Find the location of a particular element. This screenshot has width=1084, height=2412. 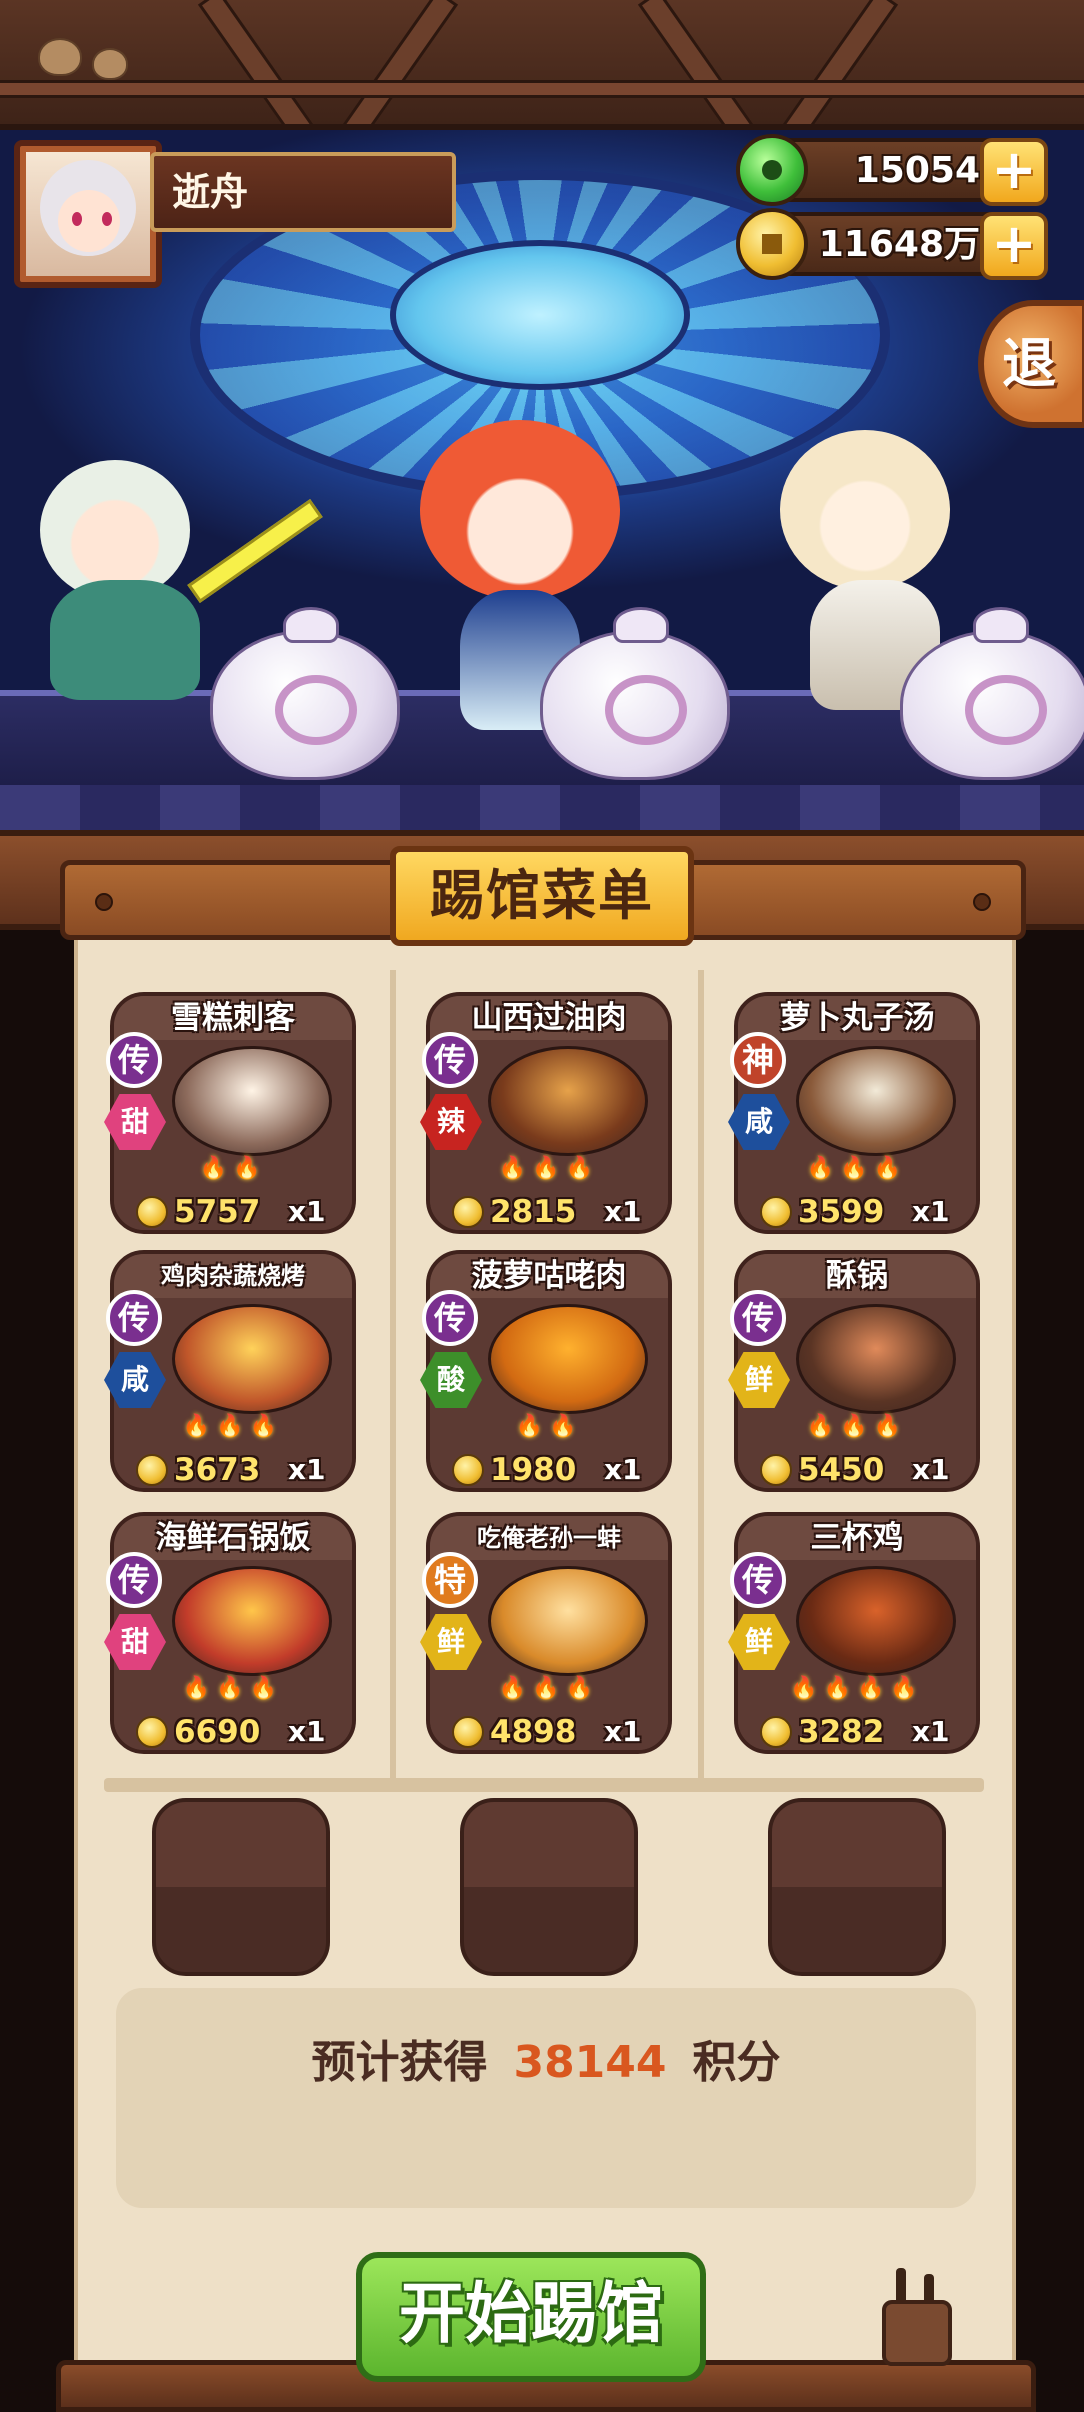

top-wooden-beam is located at coordinates (542, 65).